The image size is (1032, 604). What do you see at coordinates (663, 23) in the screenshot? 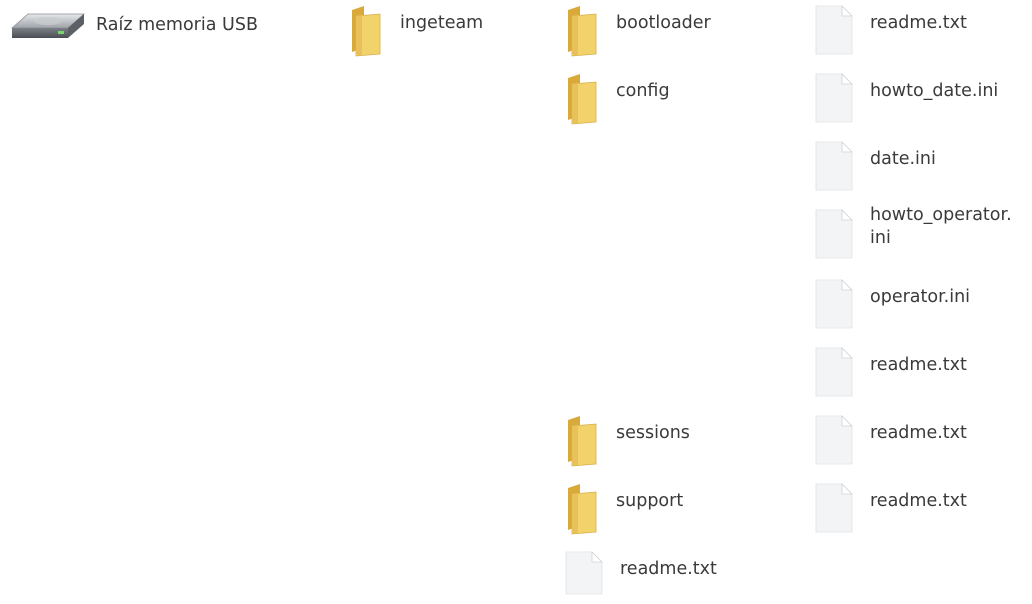
I see `folder-label: bootloader` at bounding box center [663, 23].